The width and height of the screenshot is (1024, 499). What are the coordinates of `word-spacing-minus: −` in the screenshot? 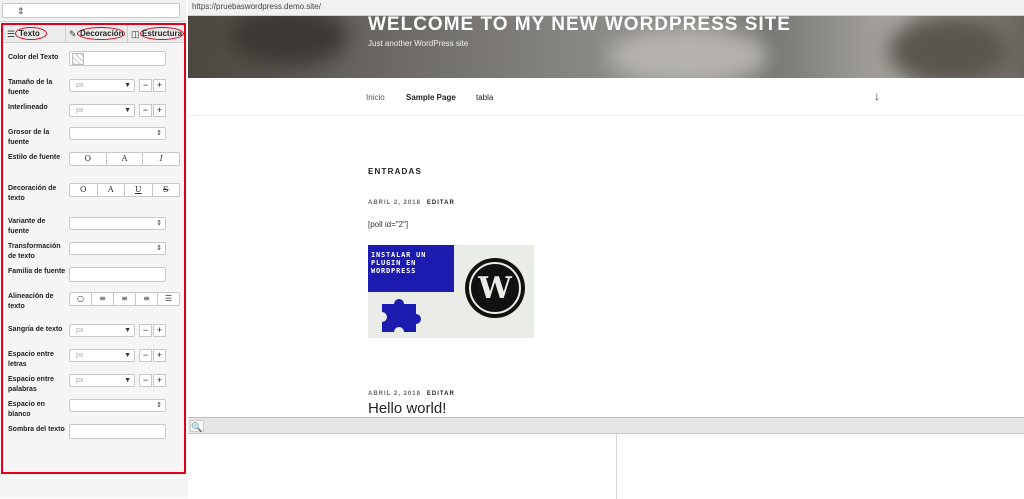 It's located at (145, 380).